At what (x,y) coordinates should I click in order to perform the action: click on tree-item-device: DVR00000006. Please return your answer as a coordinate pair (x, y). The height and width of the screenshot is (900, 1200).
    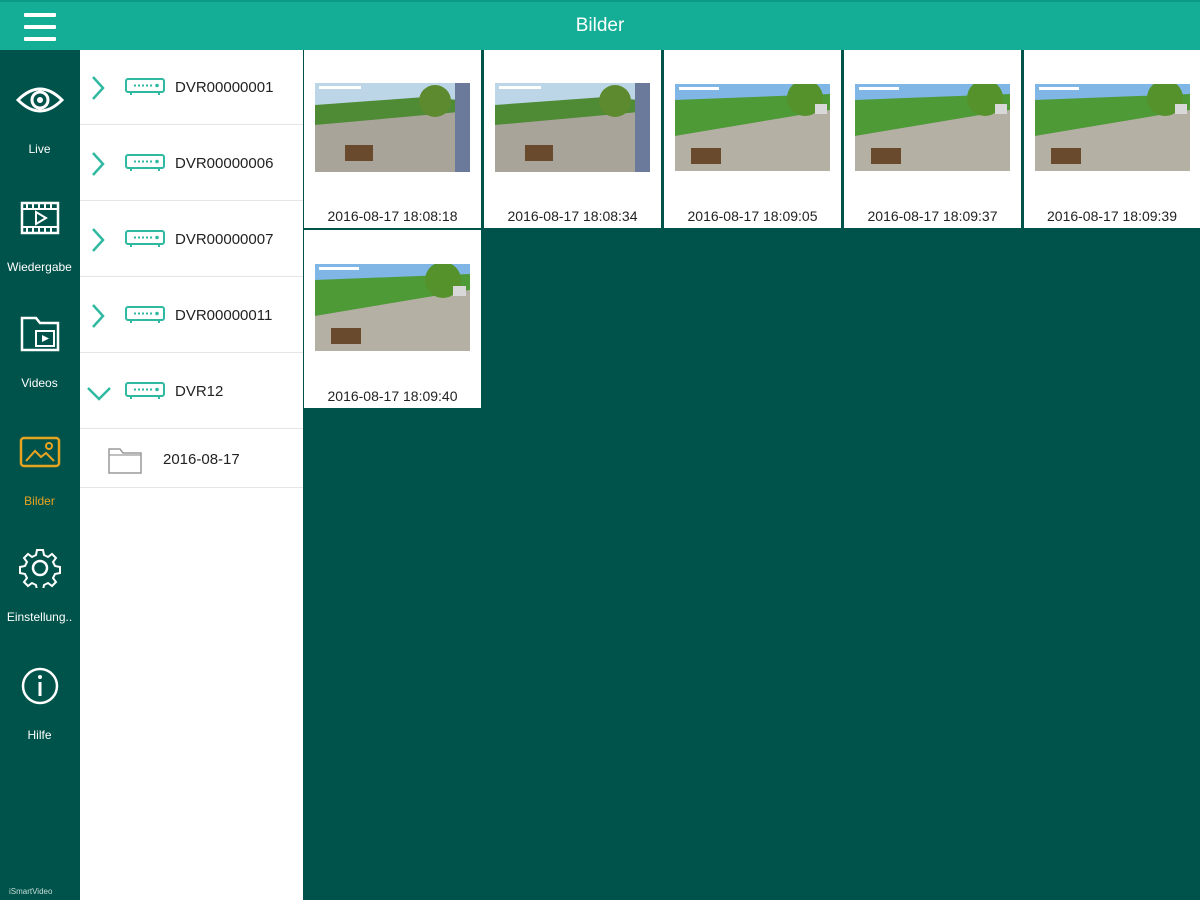
    Looking at the image, I should click on (191, 163).